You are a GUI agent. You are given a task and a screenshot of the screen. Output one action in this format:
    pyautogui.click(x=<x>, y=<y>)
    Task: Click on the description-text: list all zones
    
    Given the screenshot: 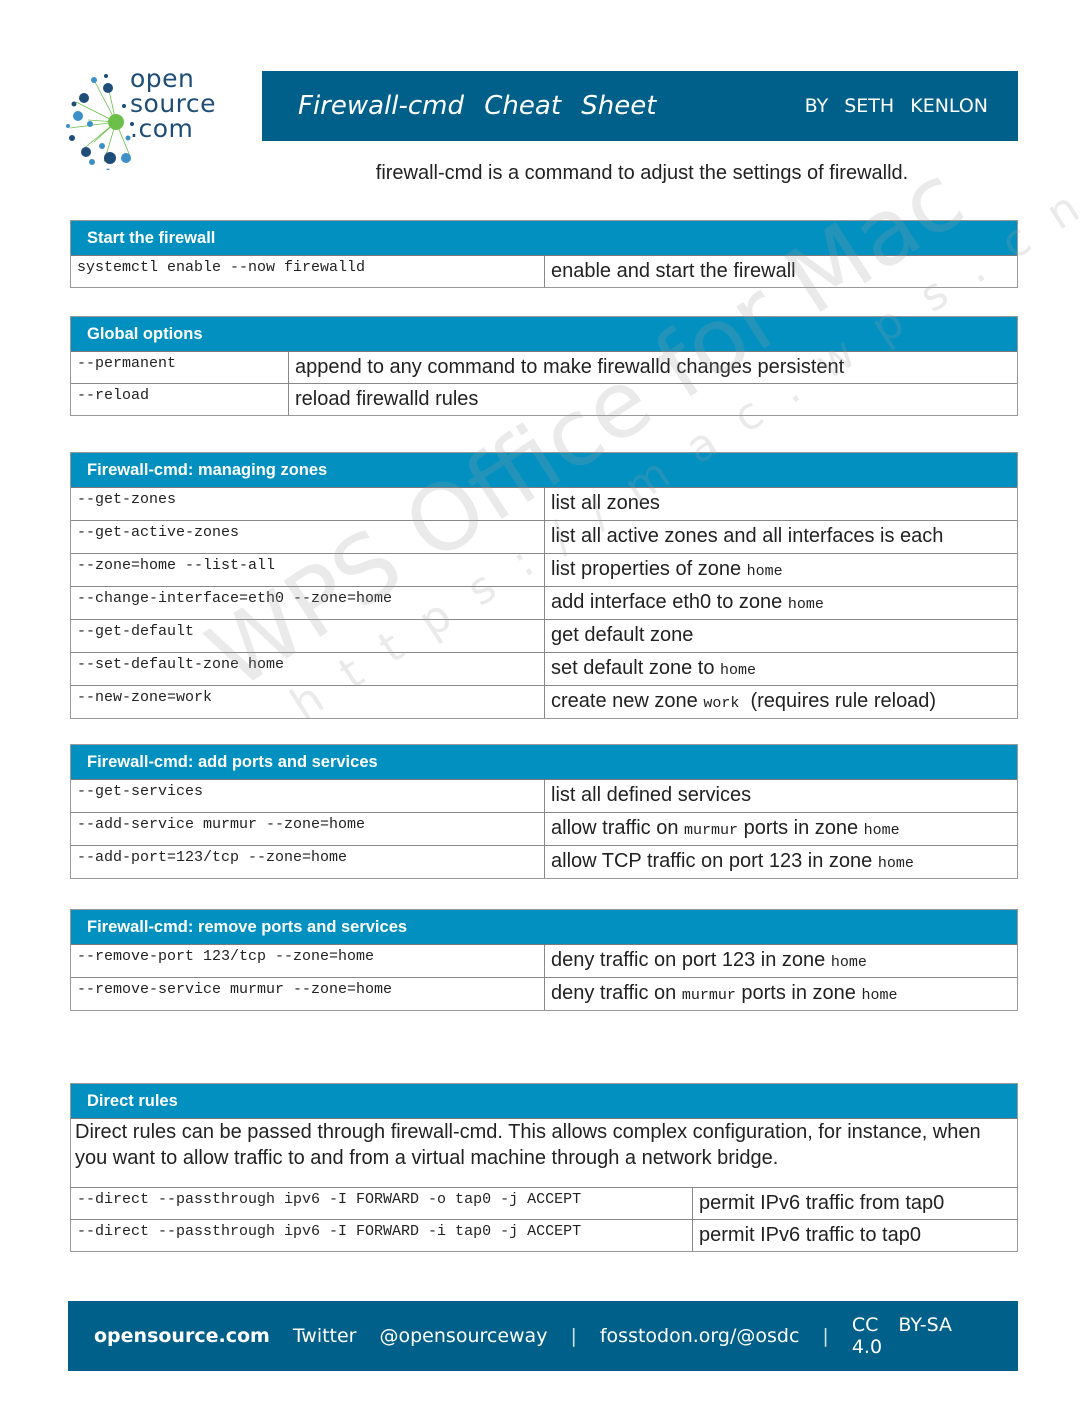 What is the action you would take?
    pyautogui.click(x=605, y=503)
    